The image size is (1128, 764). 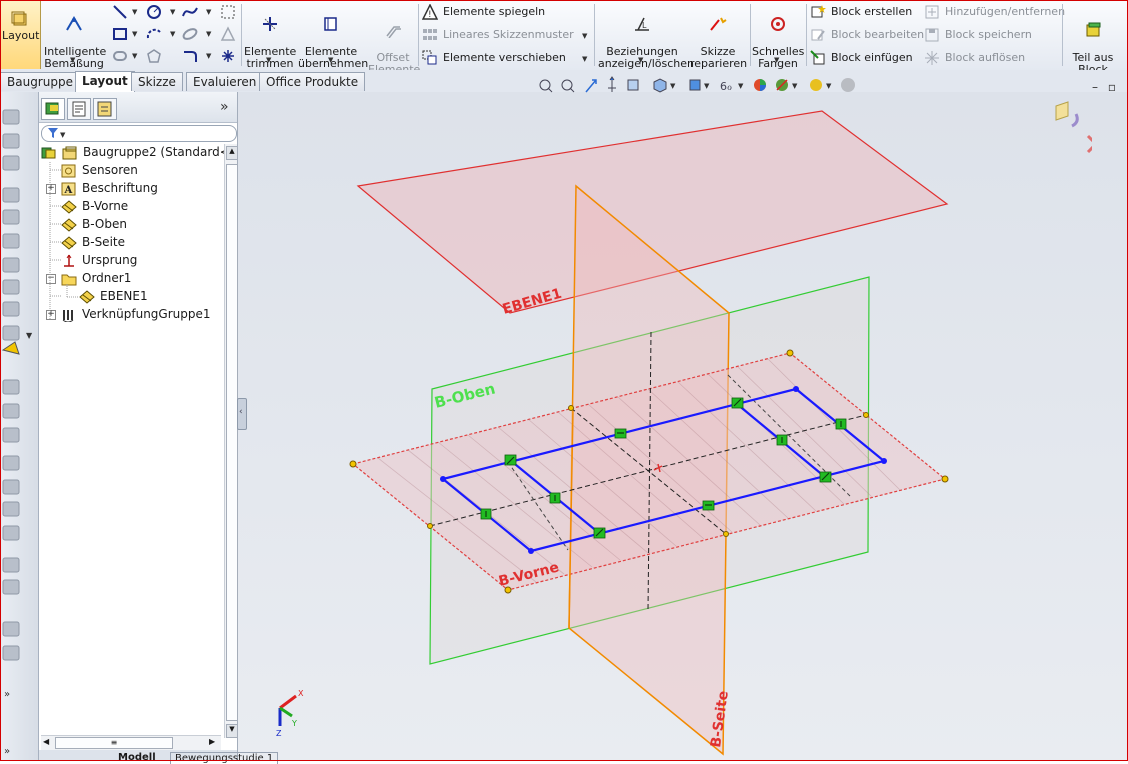 I want to click on circle-dropdown-caret: ▼, so click(x=172, y=12).